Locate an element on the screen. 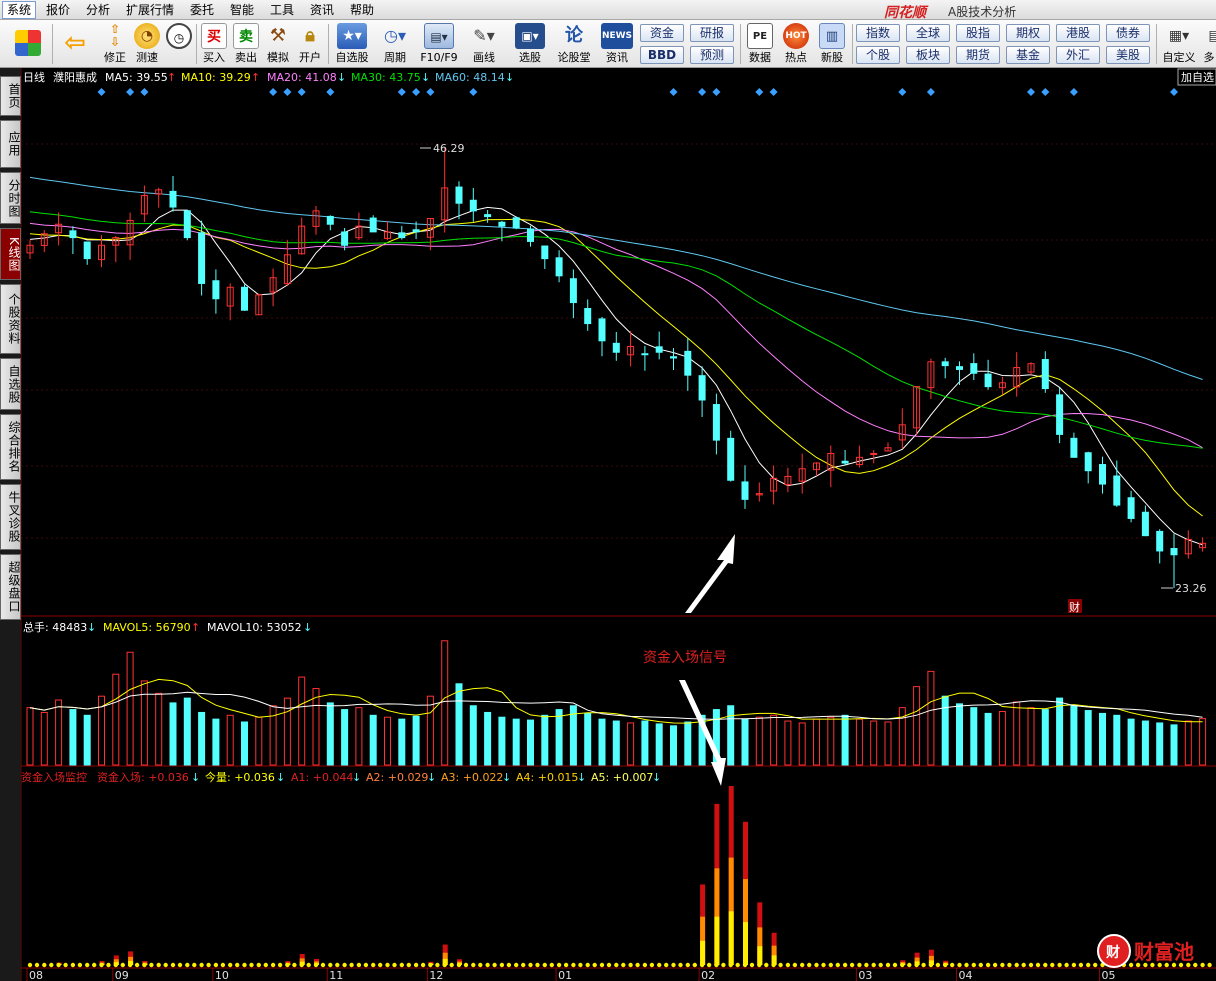 The width and height of the screenshot is (1216, 981). side-tab-diagnosis: 牛叉诊股 is located at coordinates (10, 517).